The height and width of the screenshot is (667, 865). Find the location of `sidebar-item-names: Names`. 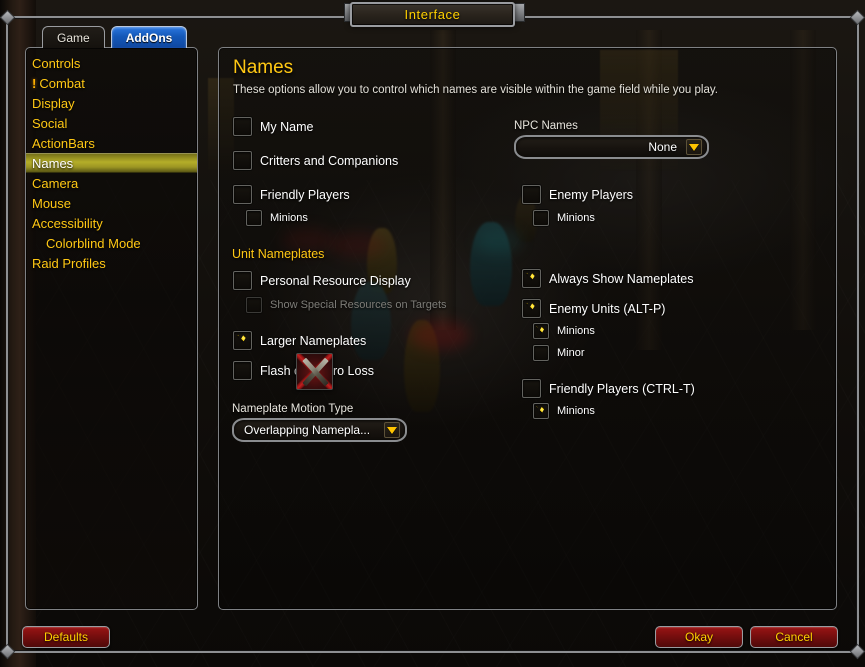

sidebar-item-names: Names is located at coordinates (111, 163).